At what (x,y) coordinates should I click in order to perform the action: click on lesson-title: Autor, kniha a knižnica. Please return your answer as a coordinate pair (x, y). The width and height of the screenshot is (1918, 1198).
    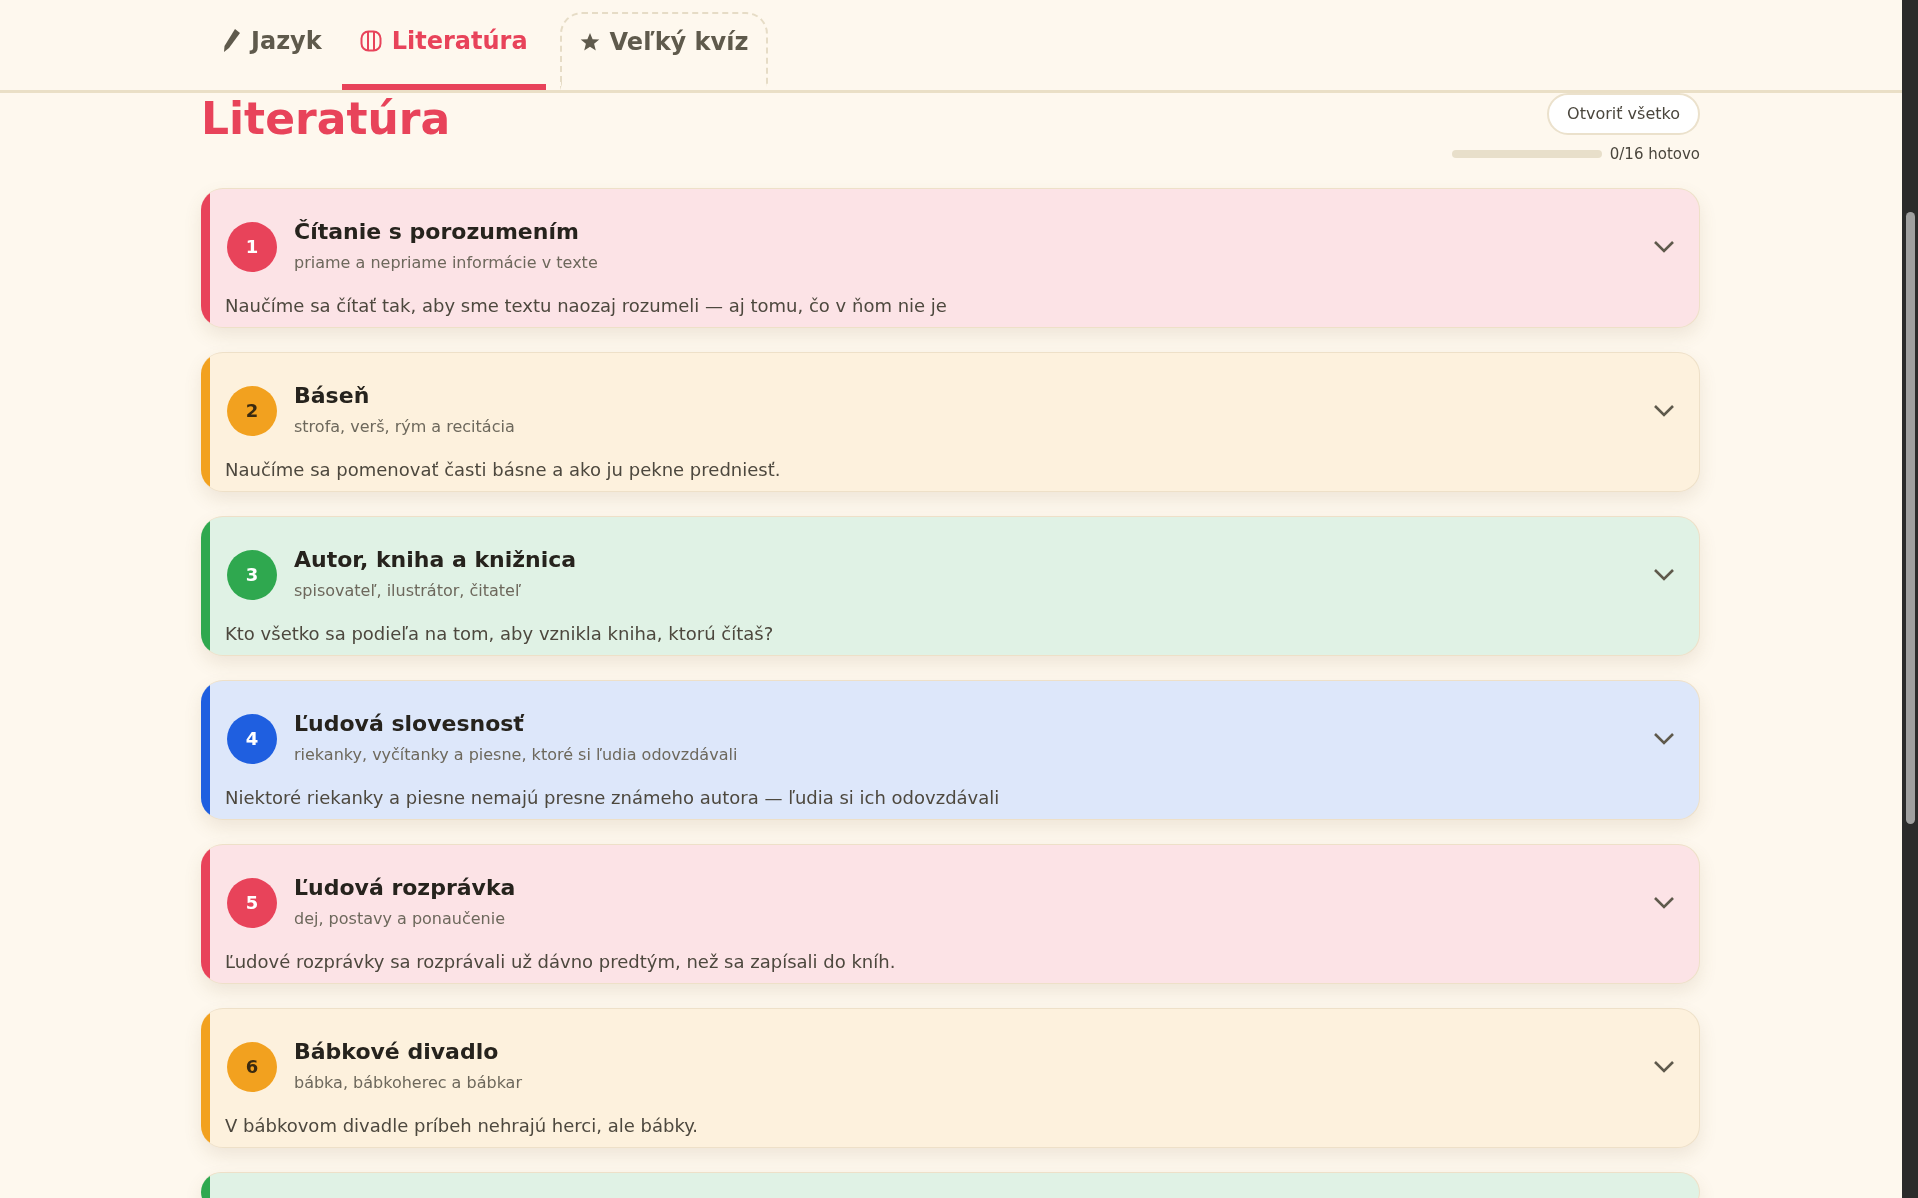
    Looking at the image, I should click on (436, 559).